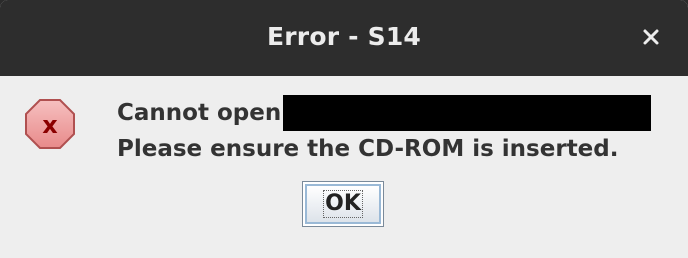 The height and width of the screenshot is (258, 688). Describe the element at coordinates (368, 149) in the screenshot. I see `message-line-2: Please ensure the CD-ROM is inserted.` at that location.